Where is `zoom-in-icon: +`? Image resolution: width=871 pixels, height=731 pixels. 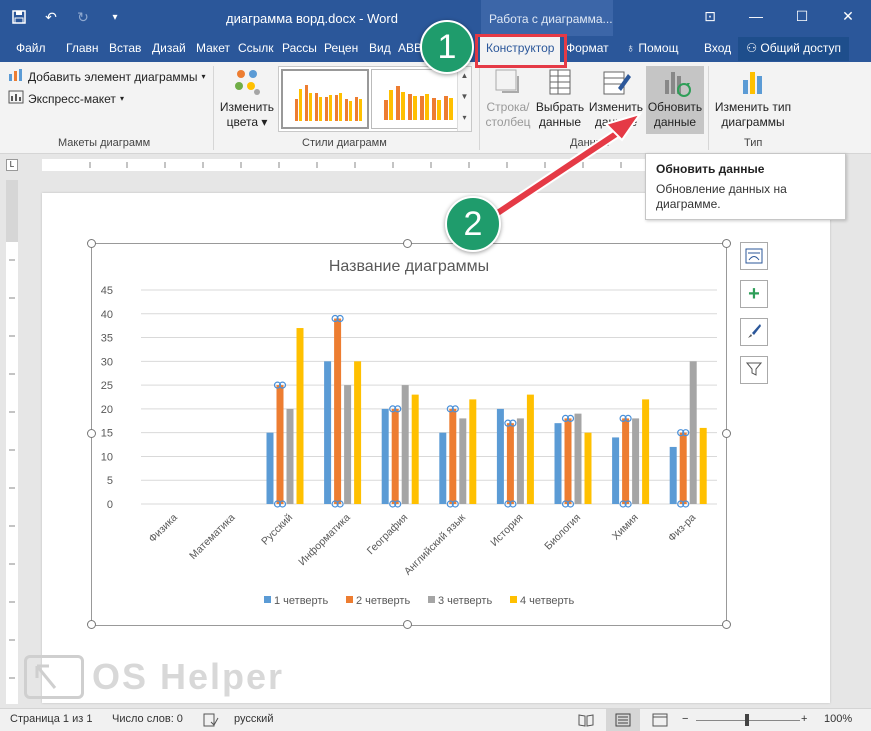 zoom-in-icon: + is located at coordinates (804, 719).